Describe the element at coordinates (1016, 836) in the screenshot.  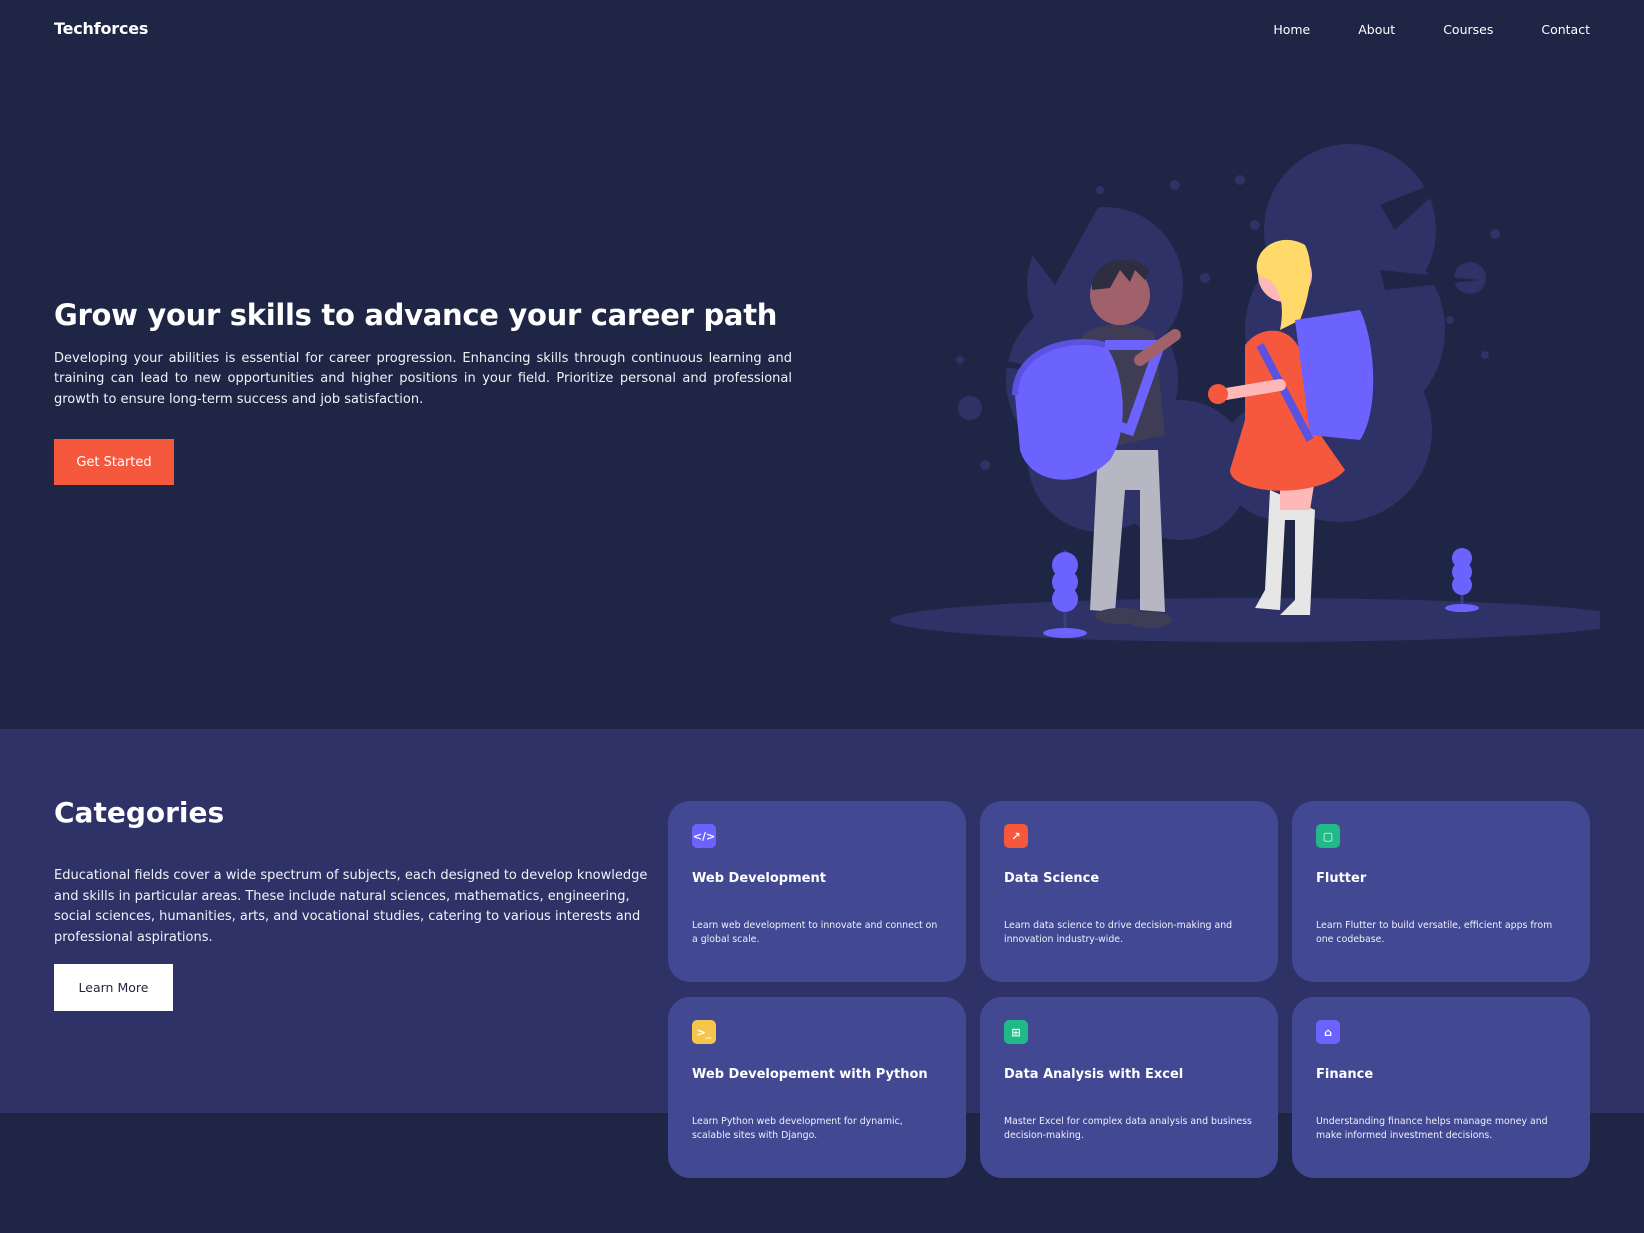
I see `chart-icon: ↗` at that location.